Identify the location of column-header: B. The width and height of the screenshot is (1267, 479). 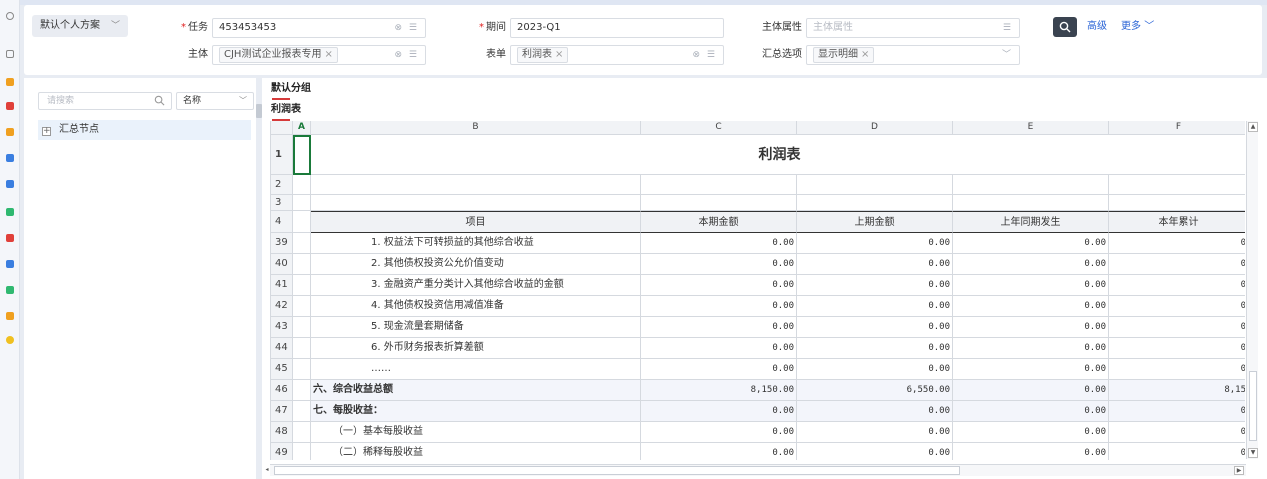
(476, 128).